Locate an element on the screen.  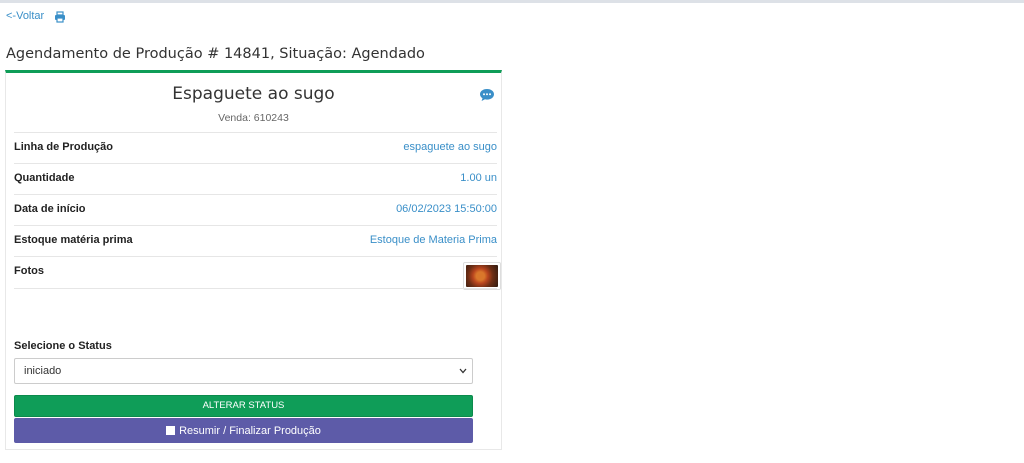
quantity-label: Quantidade is located at coordinates (44, 178).